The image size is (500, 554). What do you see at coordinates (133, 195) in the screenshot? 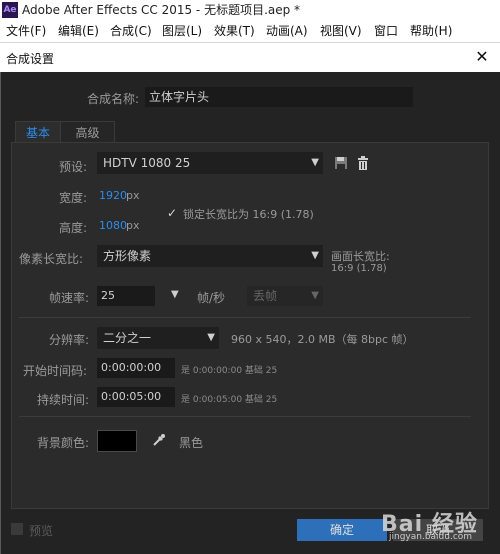
I see `width-unit: px` at bounding box center [133, 195].